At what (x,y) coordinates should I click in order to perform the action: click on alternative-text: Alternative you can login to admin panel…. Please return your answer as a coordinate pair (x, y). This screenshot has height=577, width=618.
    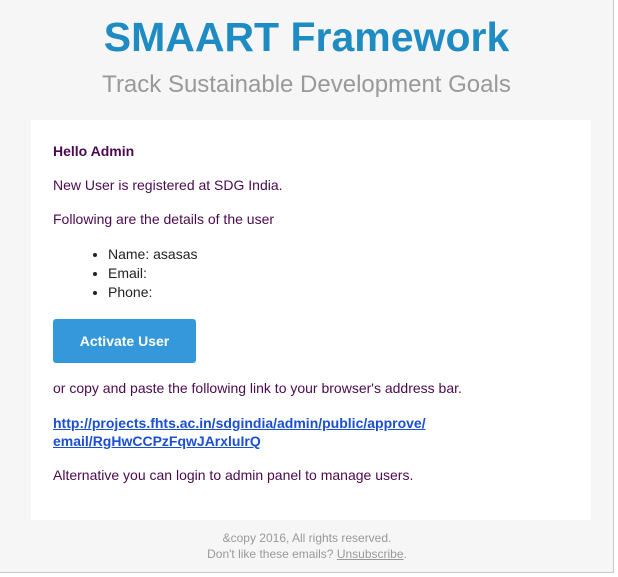
    Looking at the image, I should click on (233, 475).